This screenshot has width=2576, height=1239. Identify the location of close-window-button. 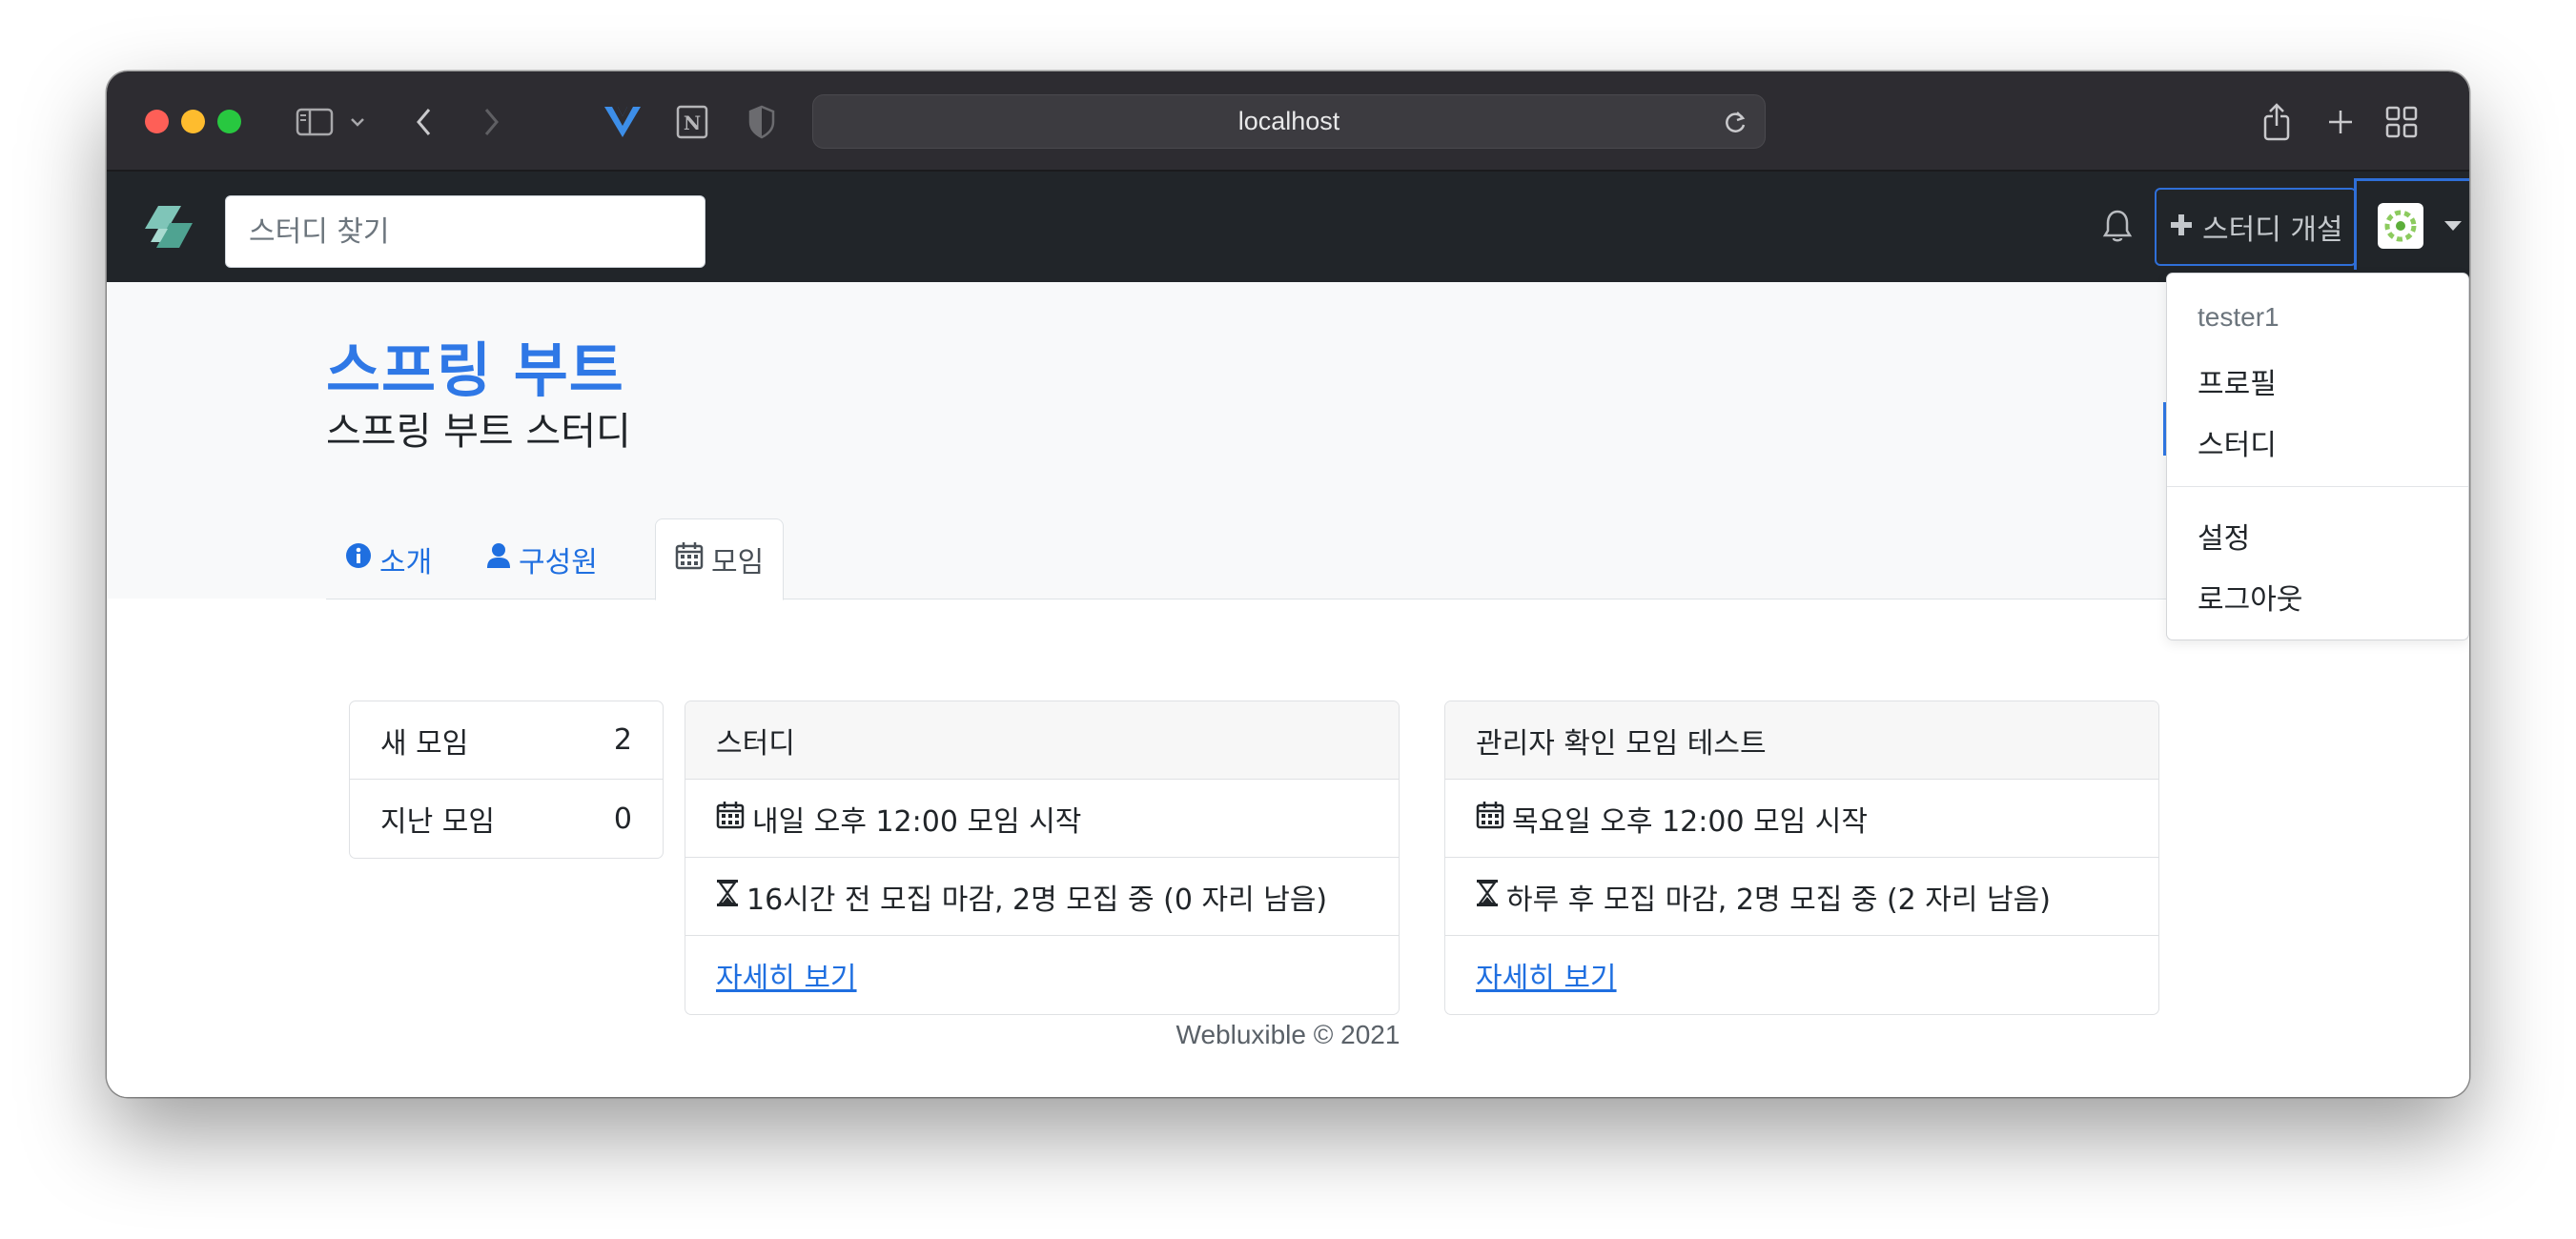
(157, 122).